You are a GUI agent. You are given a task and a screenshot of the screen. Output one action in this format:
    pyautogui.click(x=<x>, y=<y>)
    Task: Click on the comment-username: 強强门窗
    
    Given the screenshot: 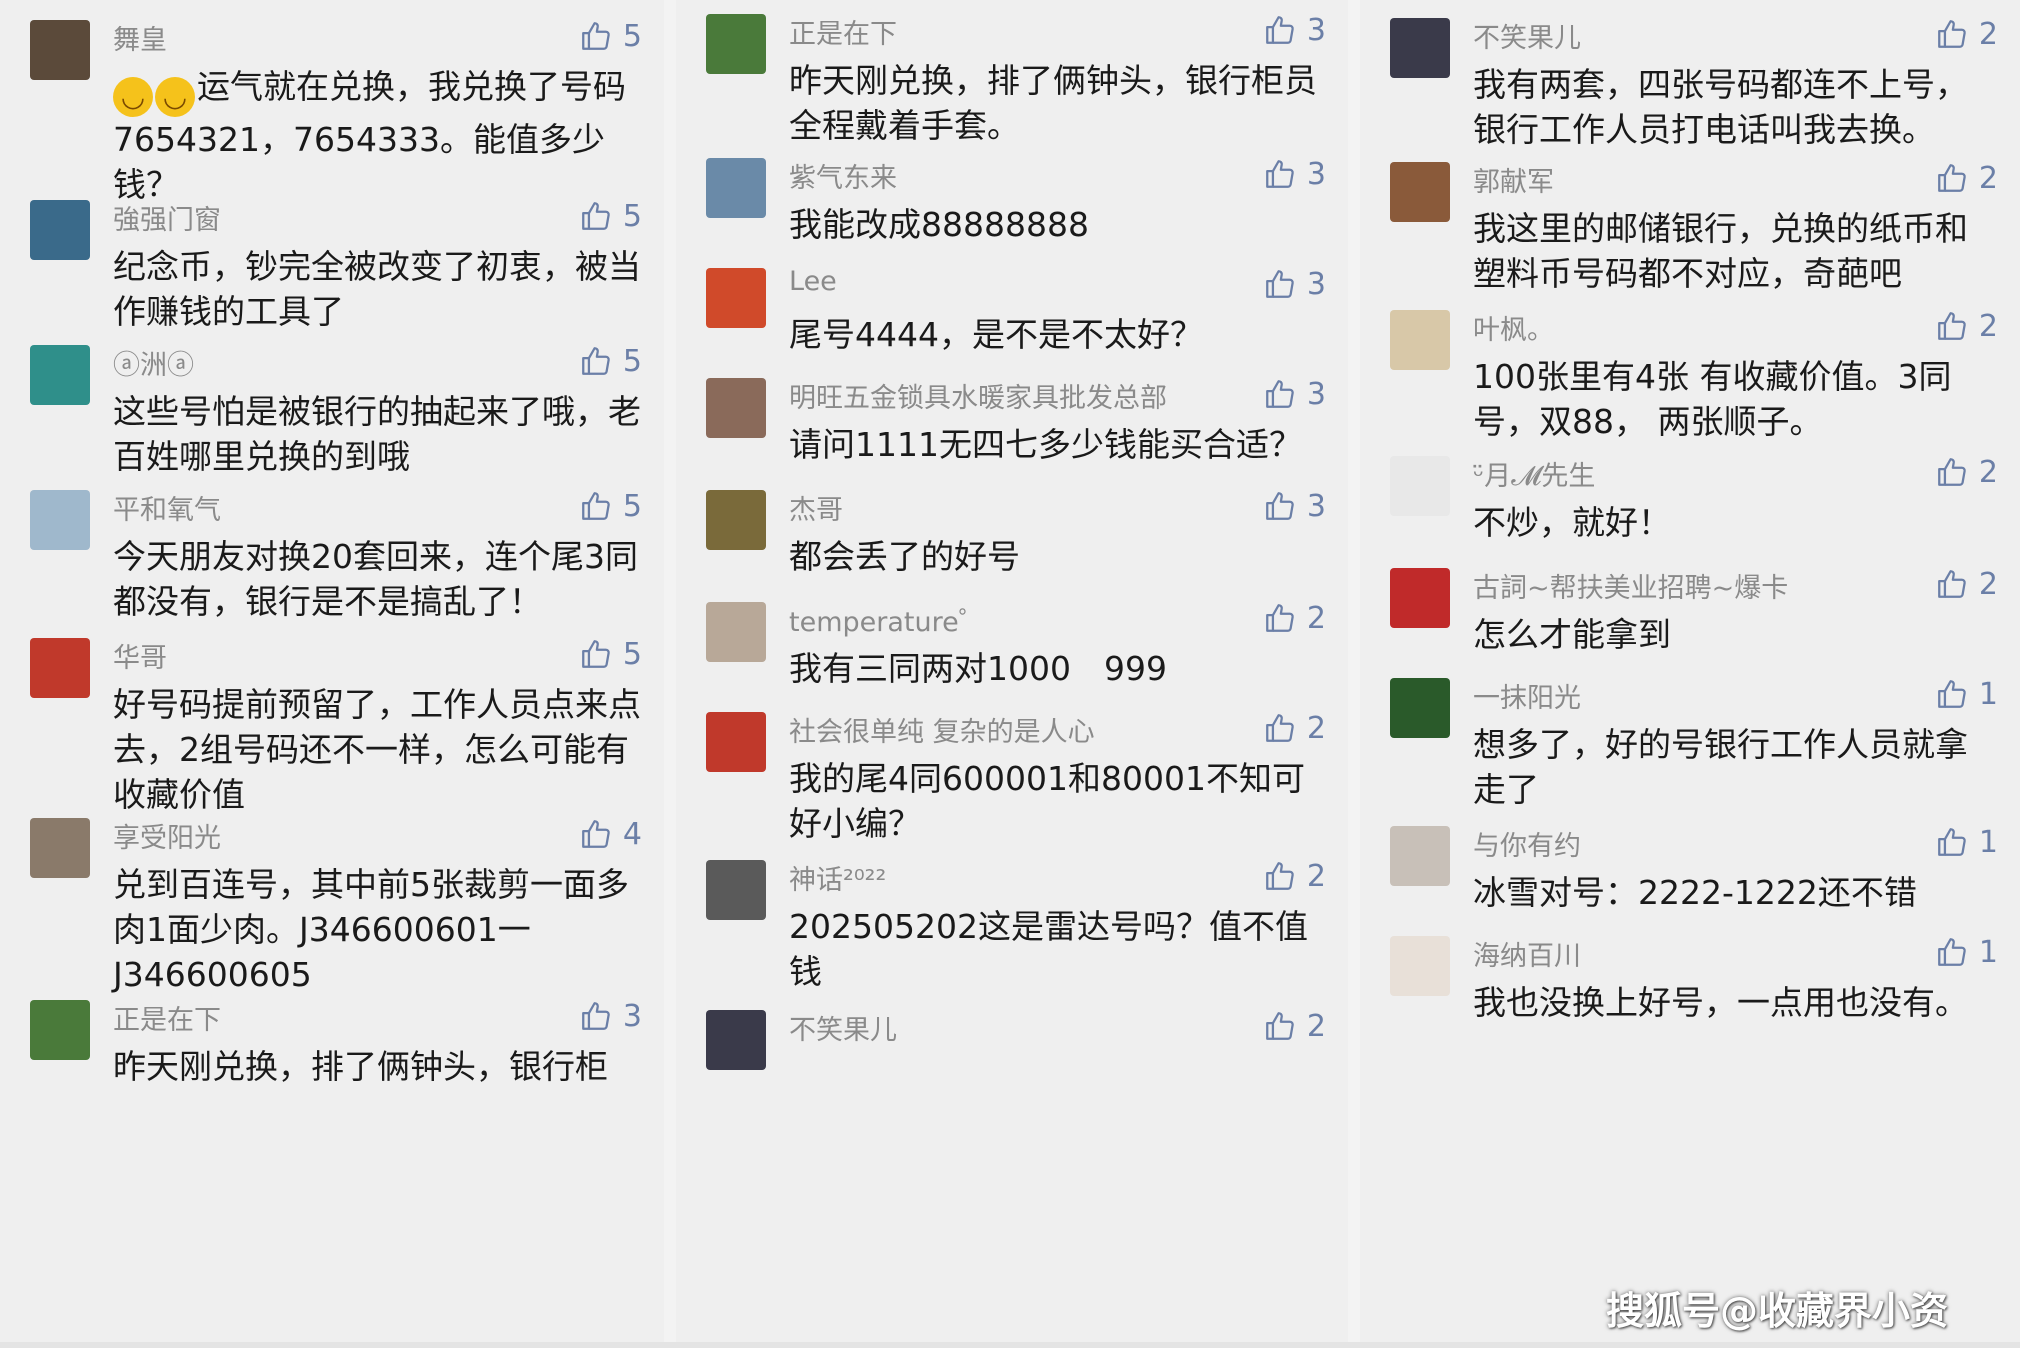 What is the action you would take?
    pyautogui.click(x=167, y=217)
    